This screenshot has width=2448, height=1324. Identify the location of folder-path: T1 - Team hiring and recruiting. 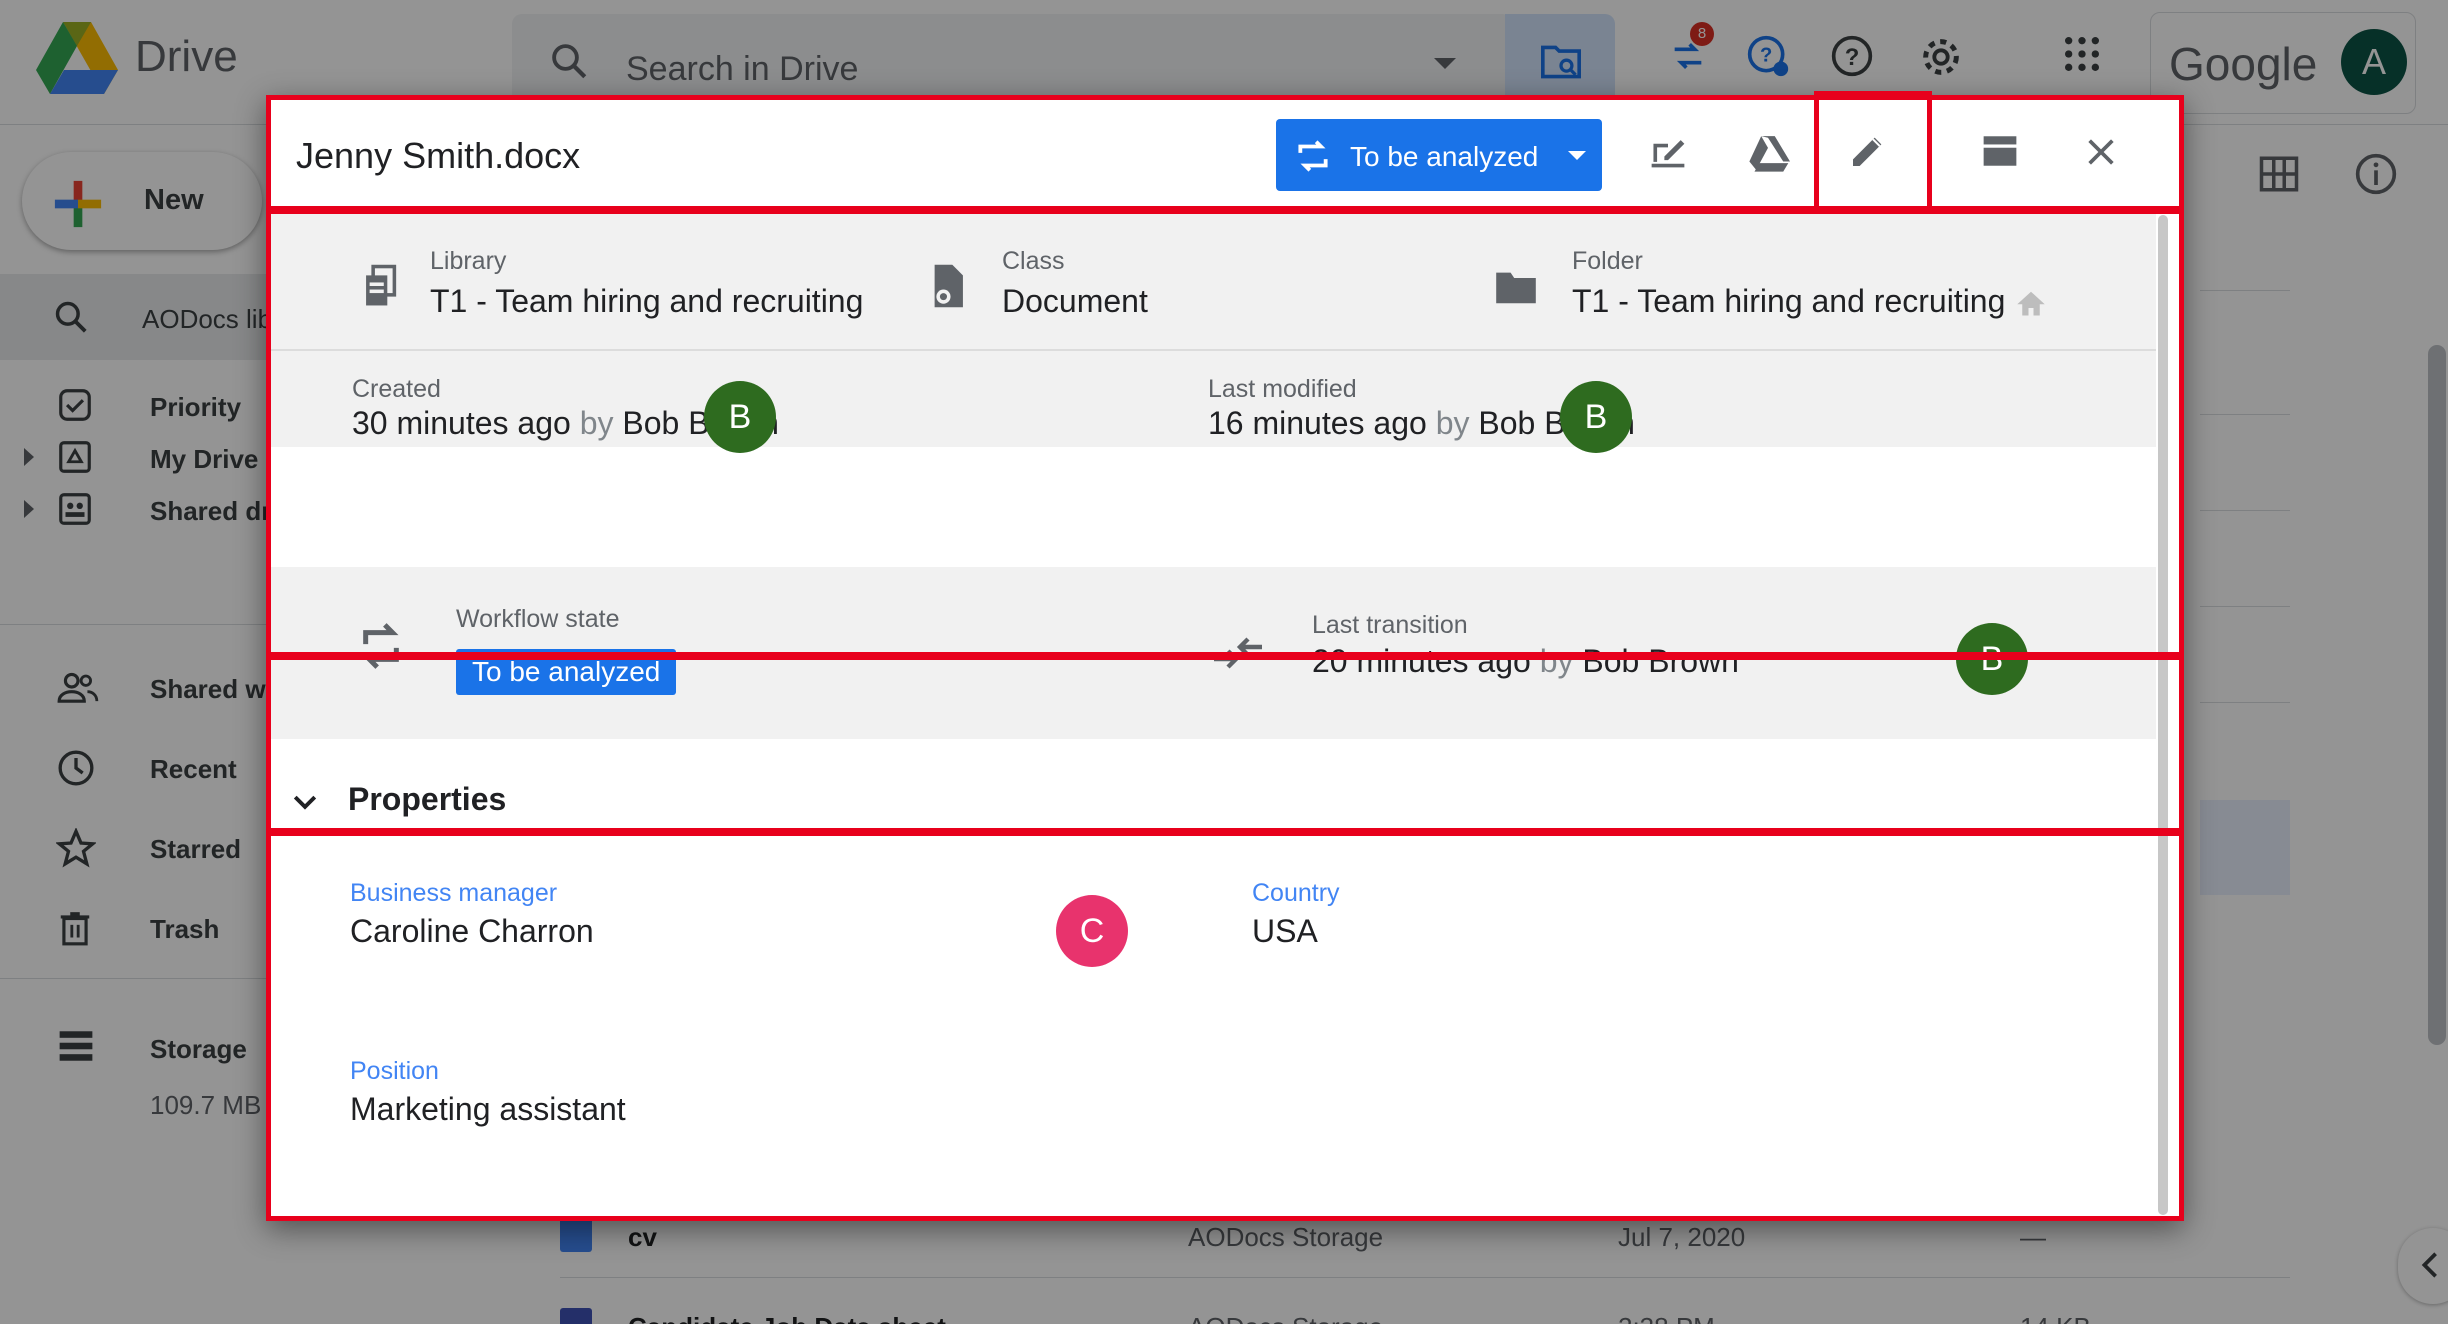
(1789, 301).